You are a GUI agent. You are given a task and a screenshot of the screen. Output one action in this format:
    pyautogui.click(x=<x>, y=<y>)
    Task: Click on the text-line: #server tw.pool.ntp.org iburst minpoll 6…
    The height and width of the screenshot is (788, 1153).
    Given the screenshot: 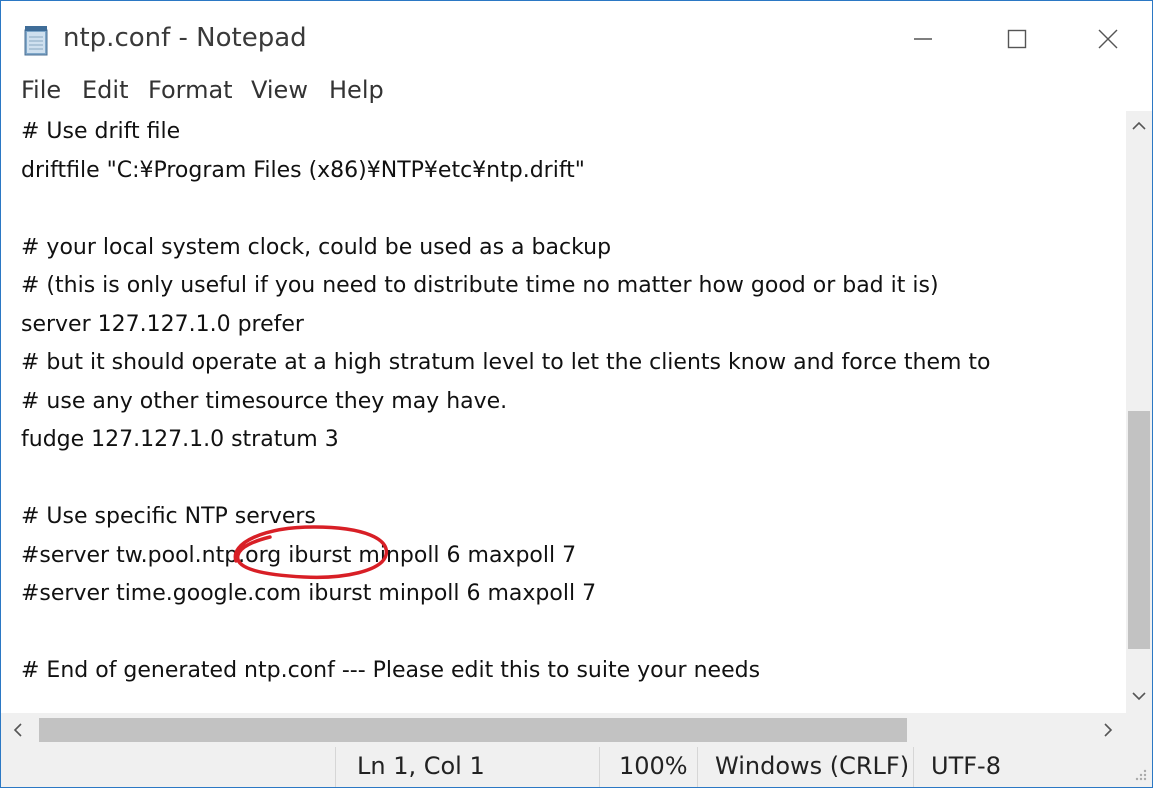 What is the action you would take?
    pyautogui.click(x=299, y=555)
    